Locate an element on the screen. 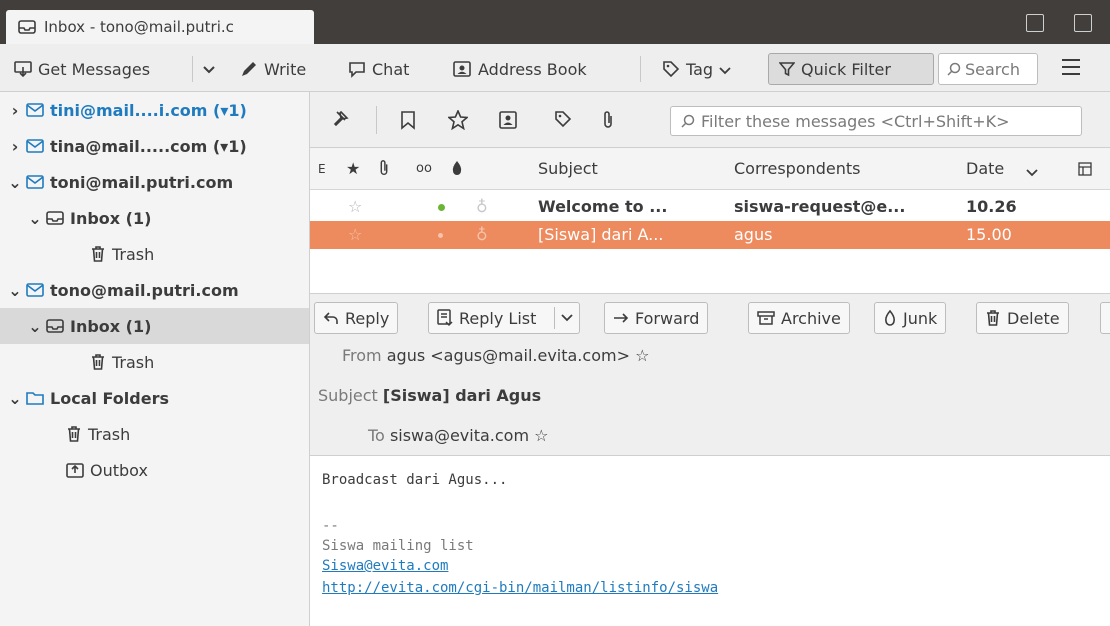  tag-button: Tag is located at coordinates (696, 69).